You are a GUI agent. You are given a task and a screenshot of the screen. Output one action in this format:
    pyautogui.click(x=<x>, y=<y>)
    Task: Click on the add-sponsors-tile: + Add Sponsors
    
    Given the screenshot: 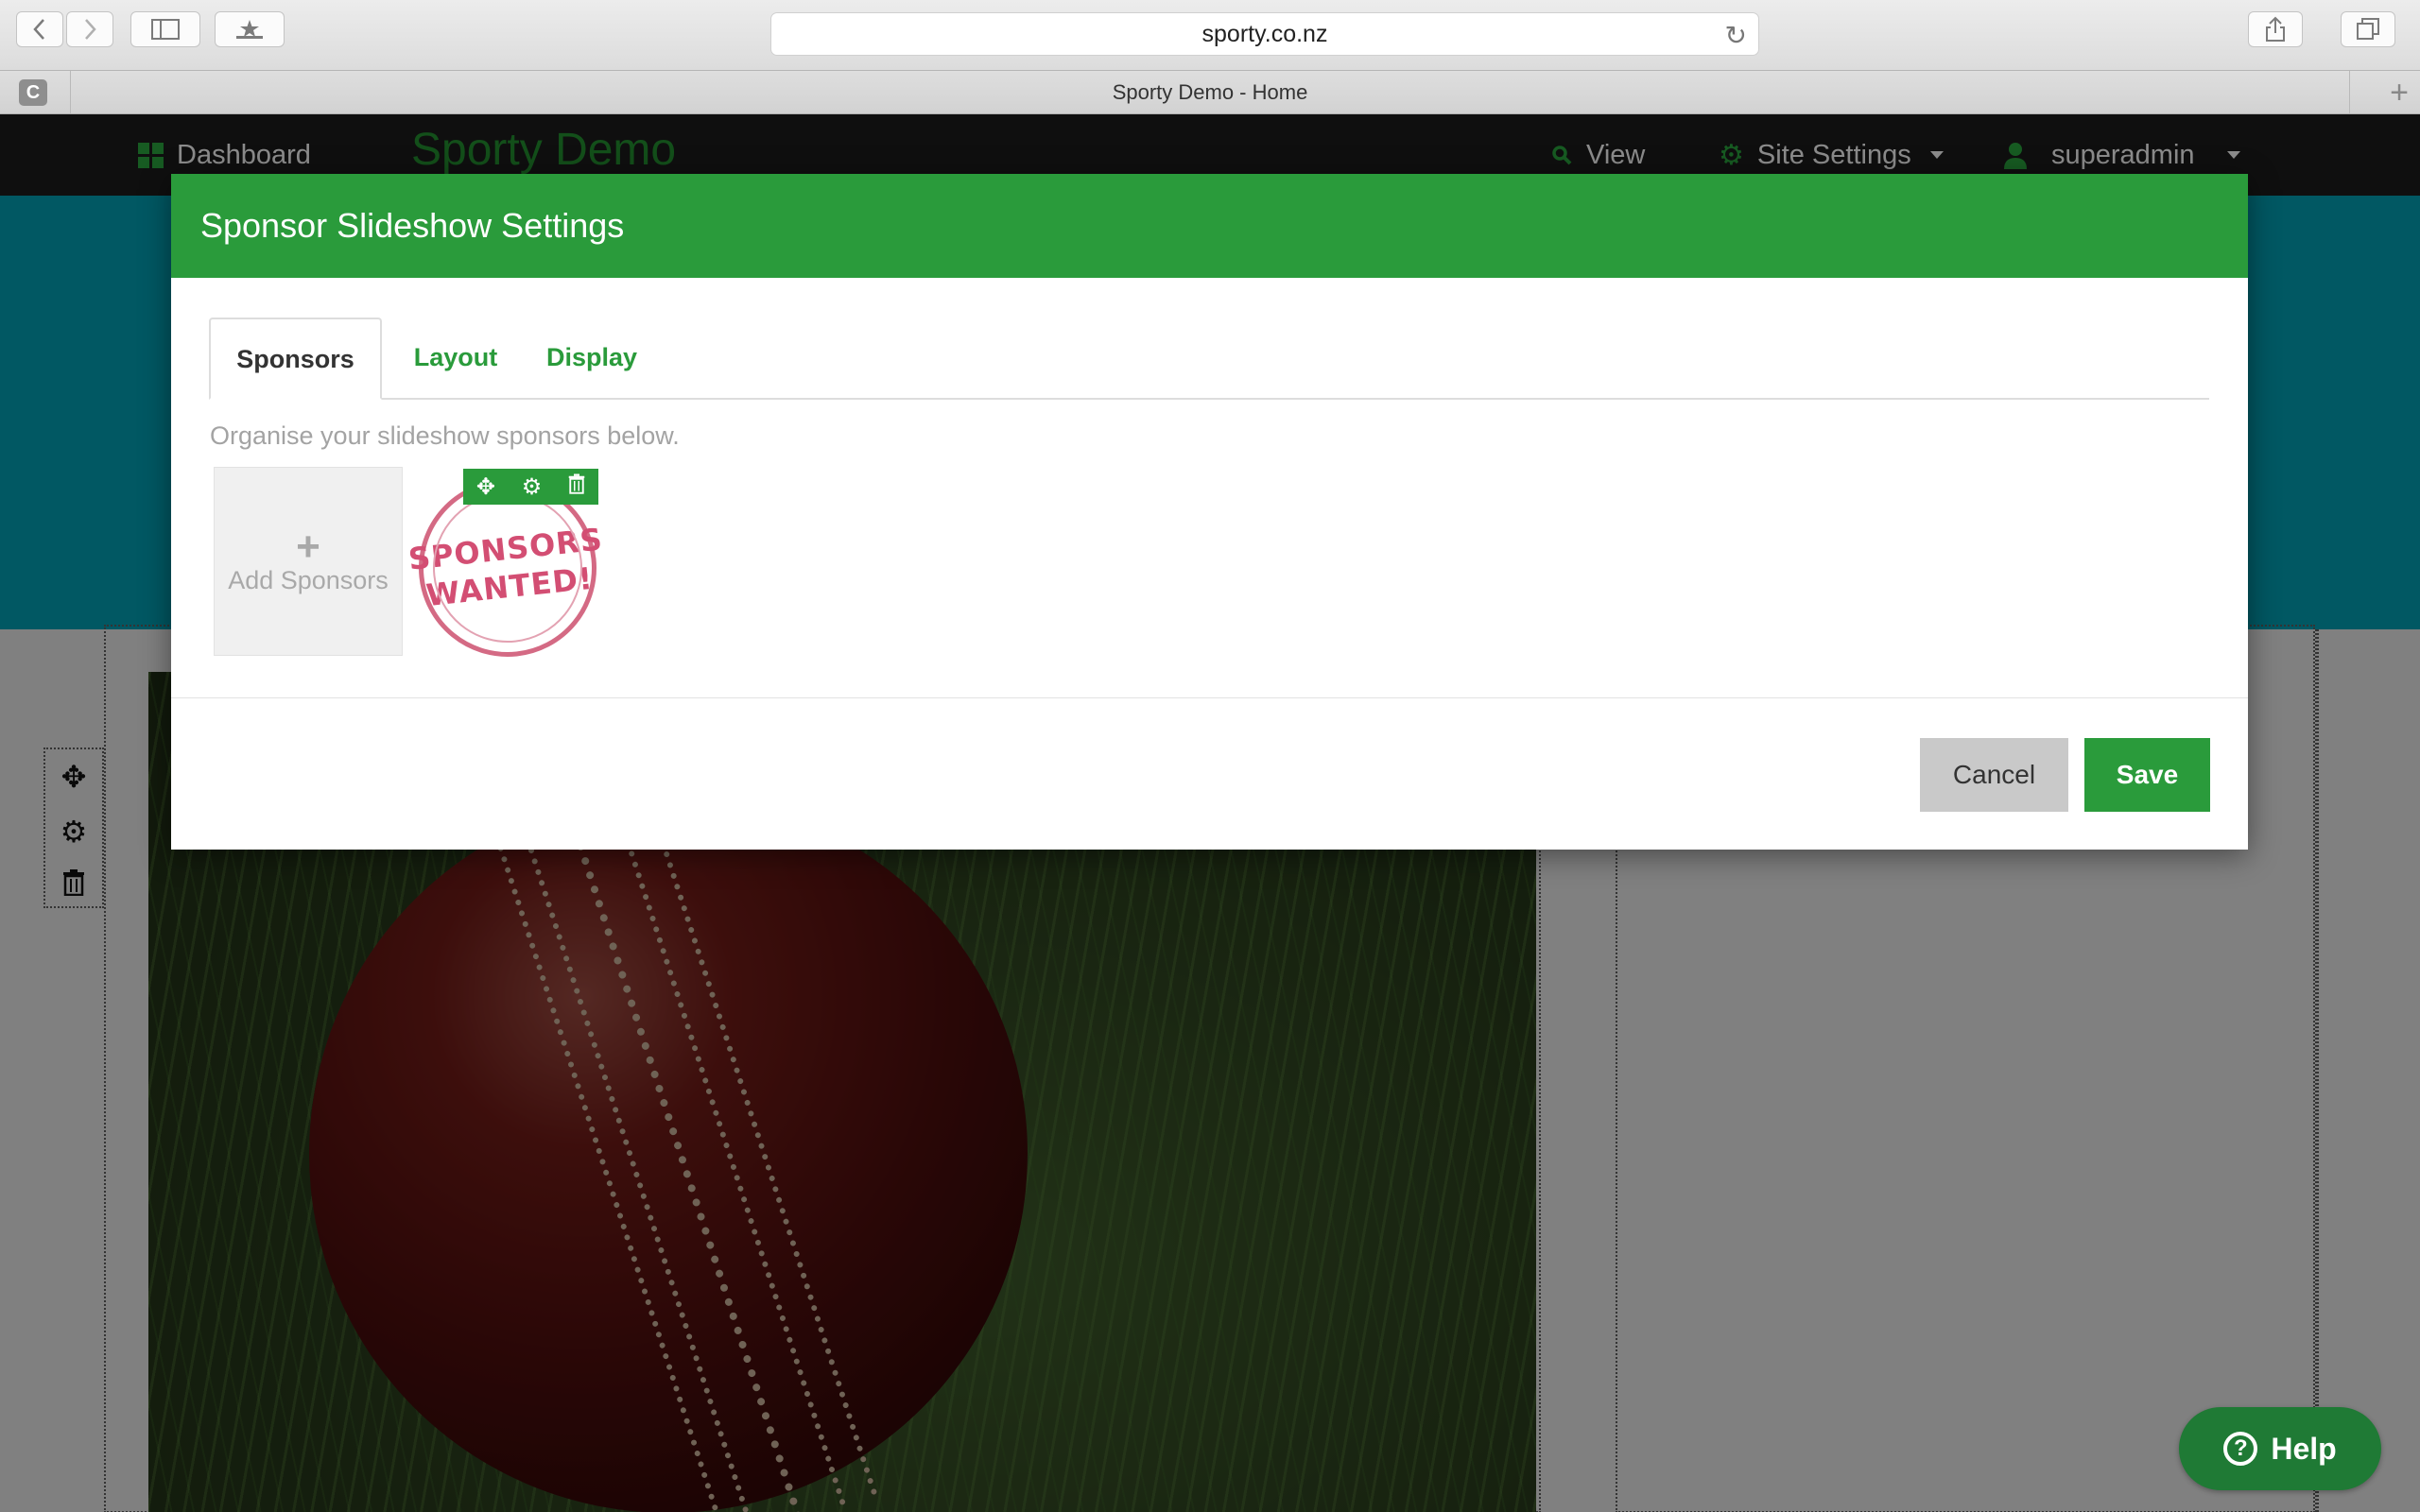 What is the action you would take?
    pyautogui.click(x=309, y=561)
    